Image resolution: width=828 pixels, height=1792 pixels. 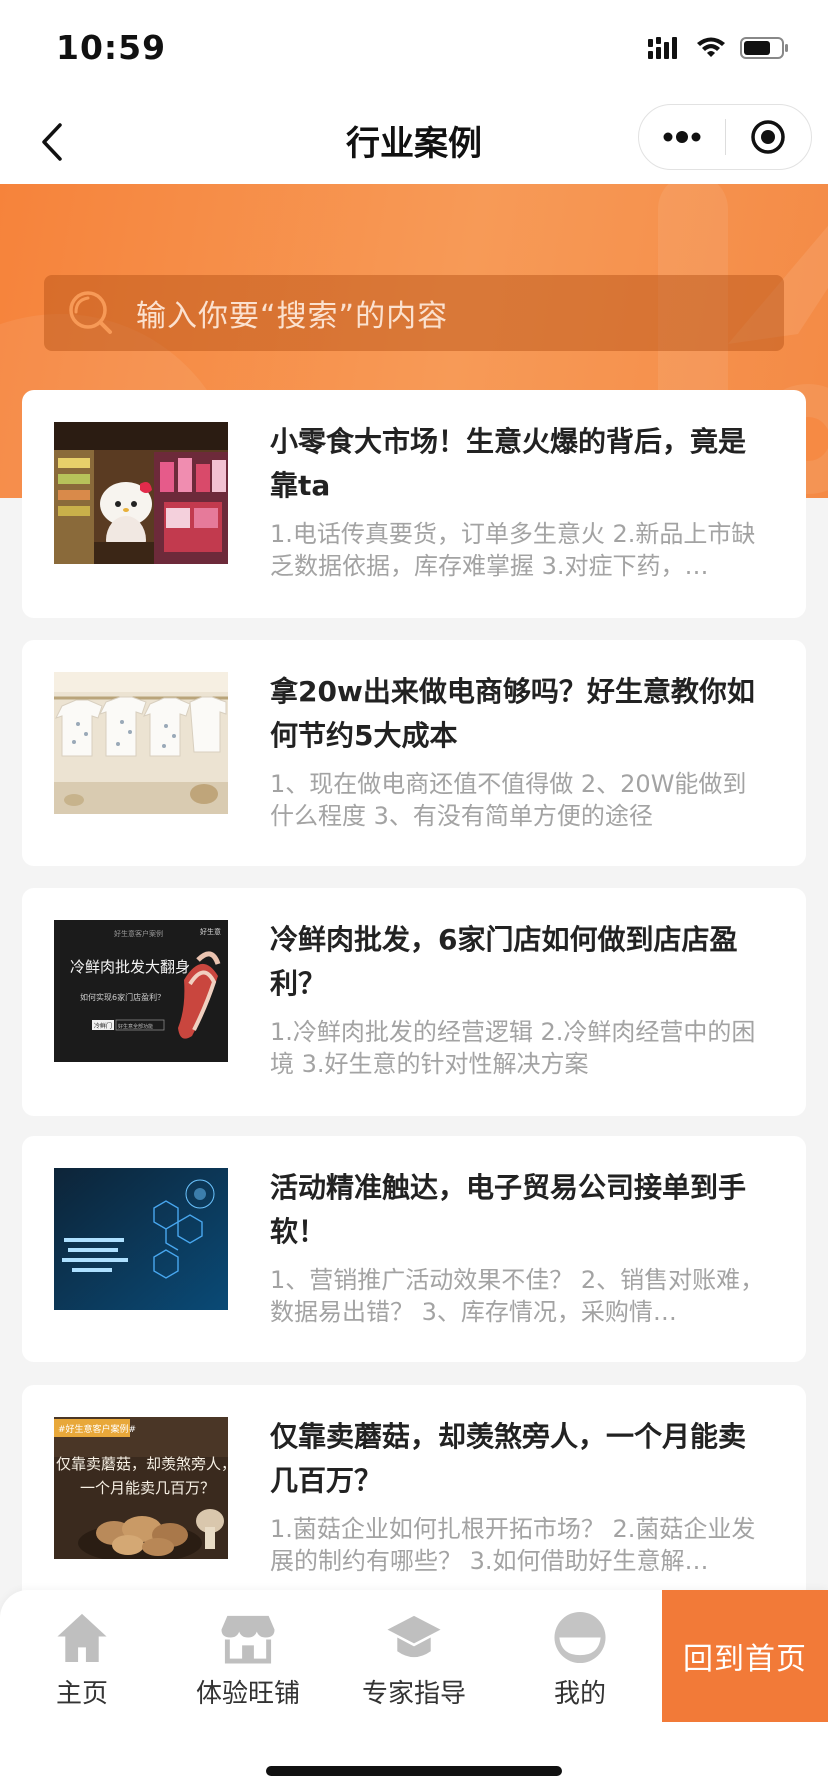 What do you see at coordinates (248, 1639) in the screenshot?
I see `store-icon` at bounding box center [248, 1639].